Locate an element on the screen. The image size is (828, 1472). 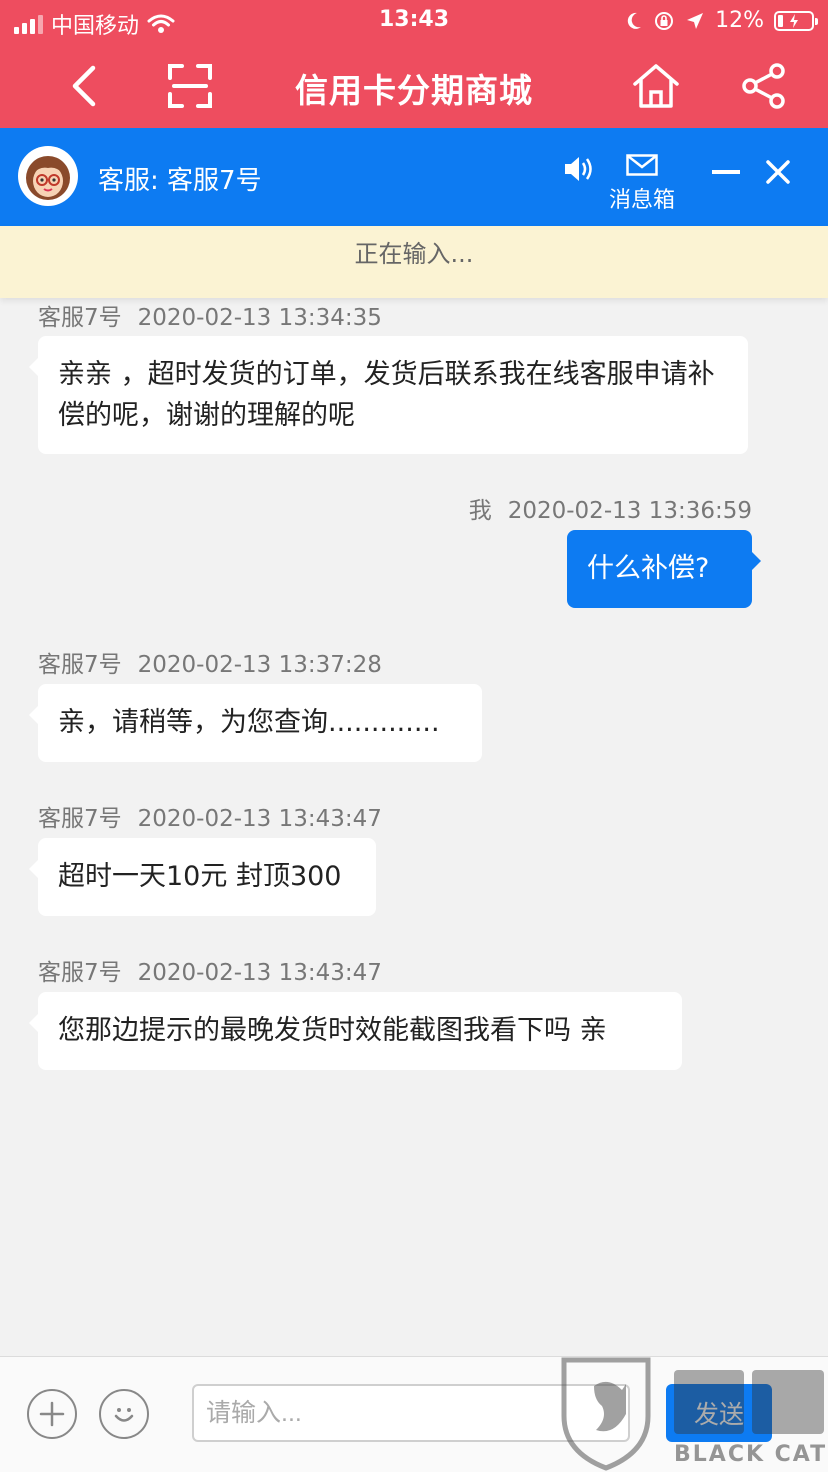
input-bar: 发送 is located at coordinates (414, 1414).